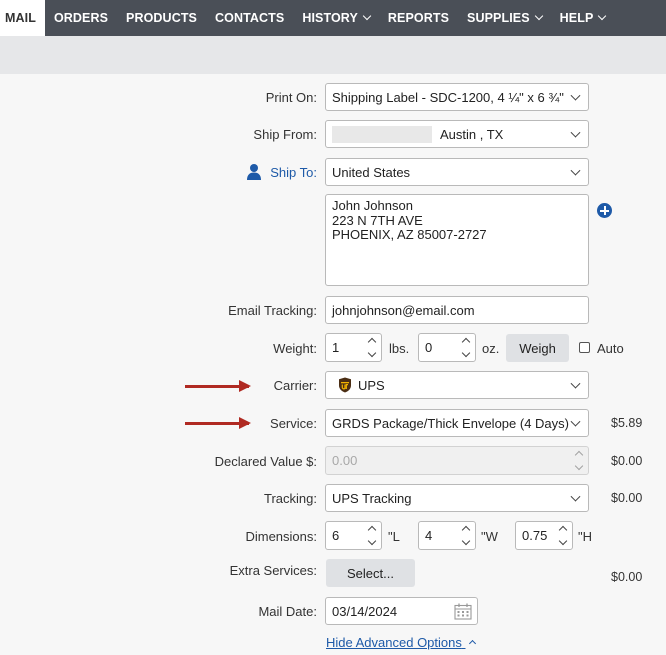 The height and width of the screenshot is (655, 666). I want to click on service-value: GRDS Package/Thick Envelope (4 Days), so click(450, 423).